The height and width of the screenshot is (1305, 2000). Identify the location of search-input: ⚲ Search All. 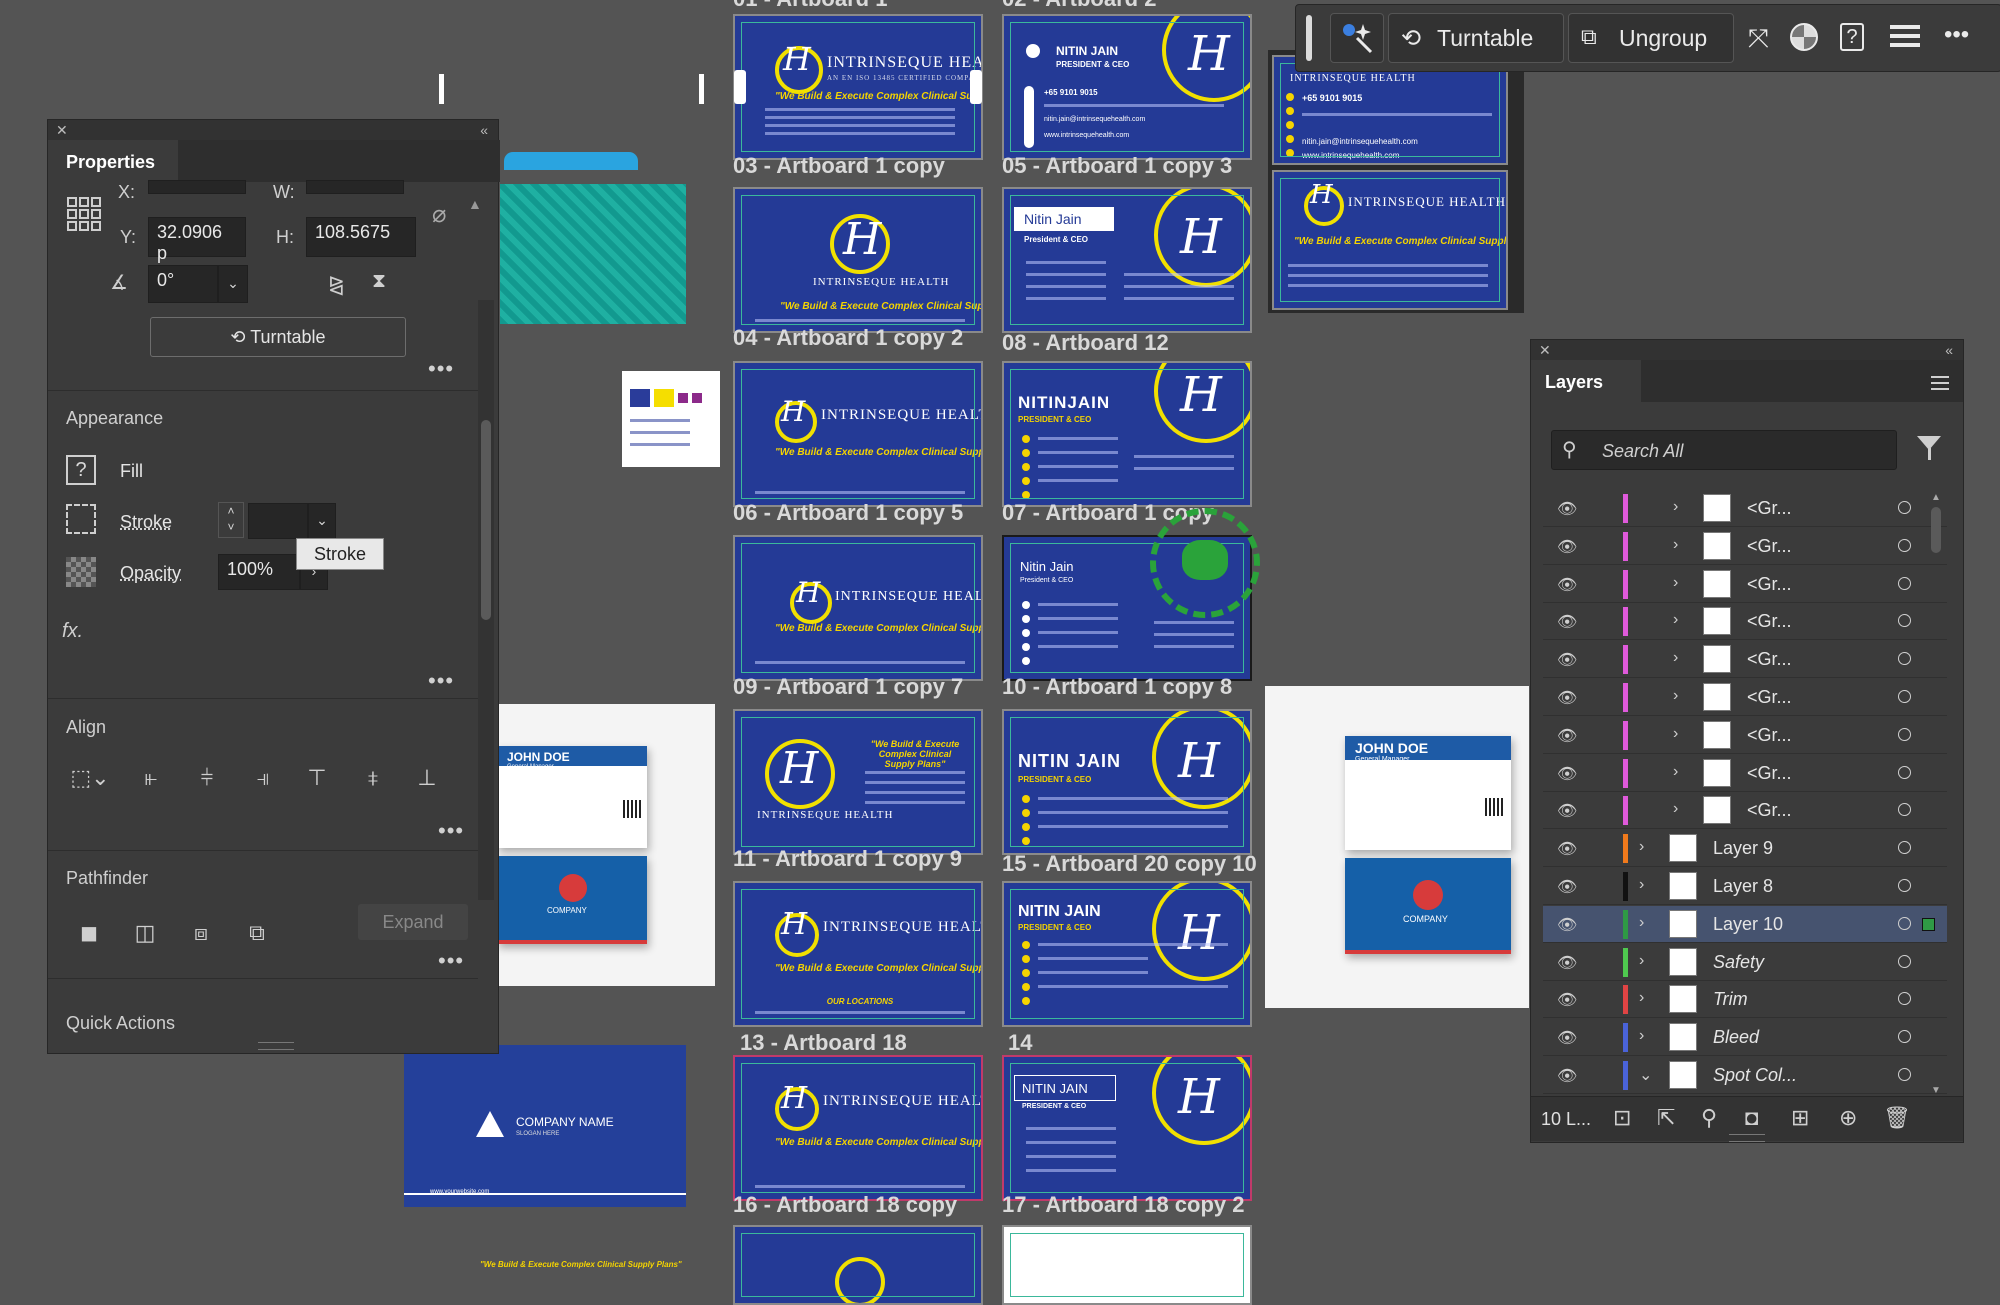
(1724, 450).